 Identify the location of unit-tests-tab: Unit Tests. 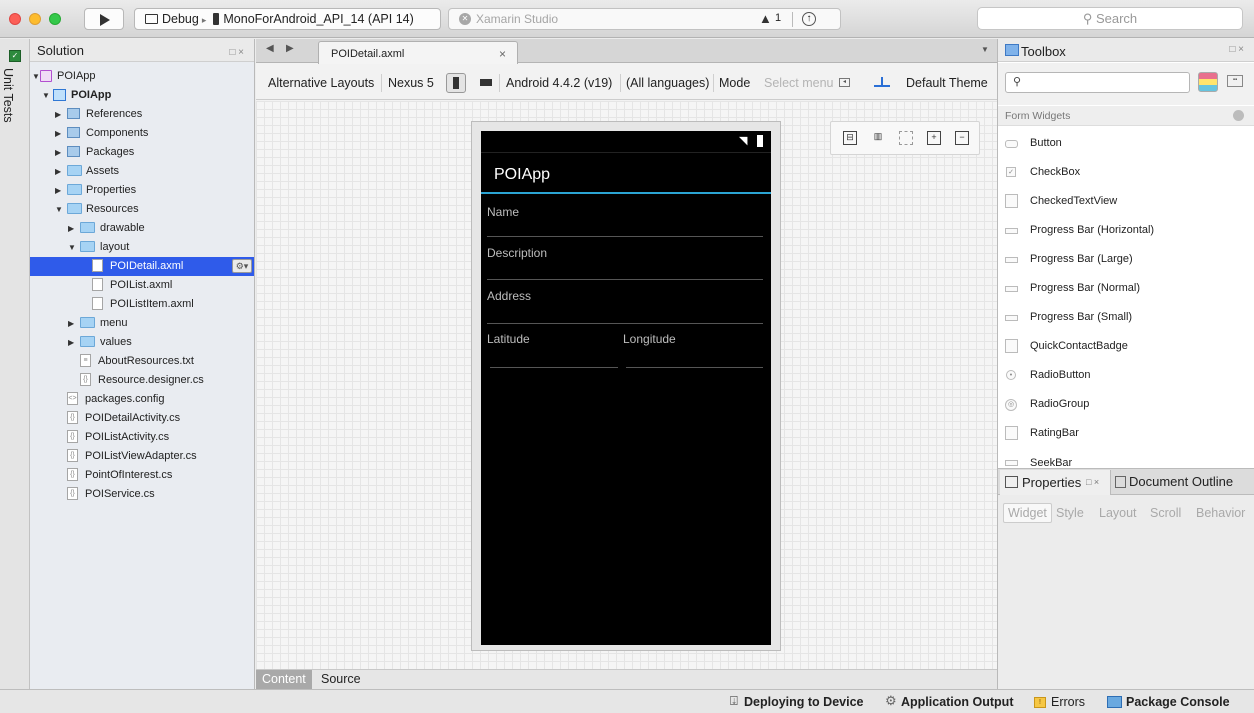
(8, 95).